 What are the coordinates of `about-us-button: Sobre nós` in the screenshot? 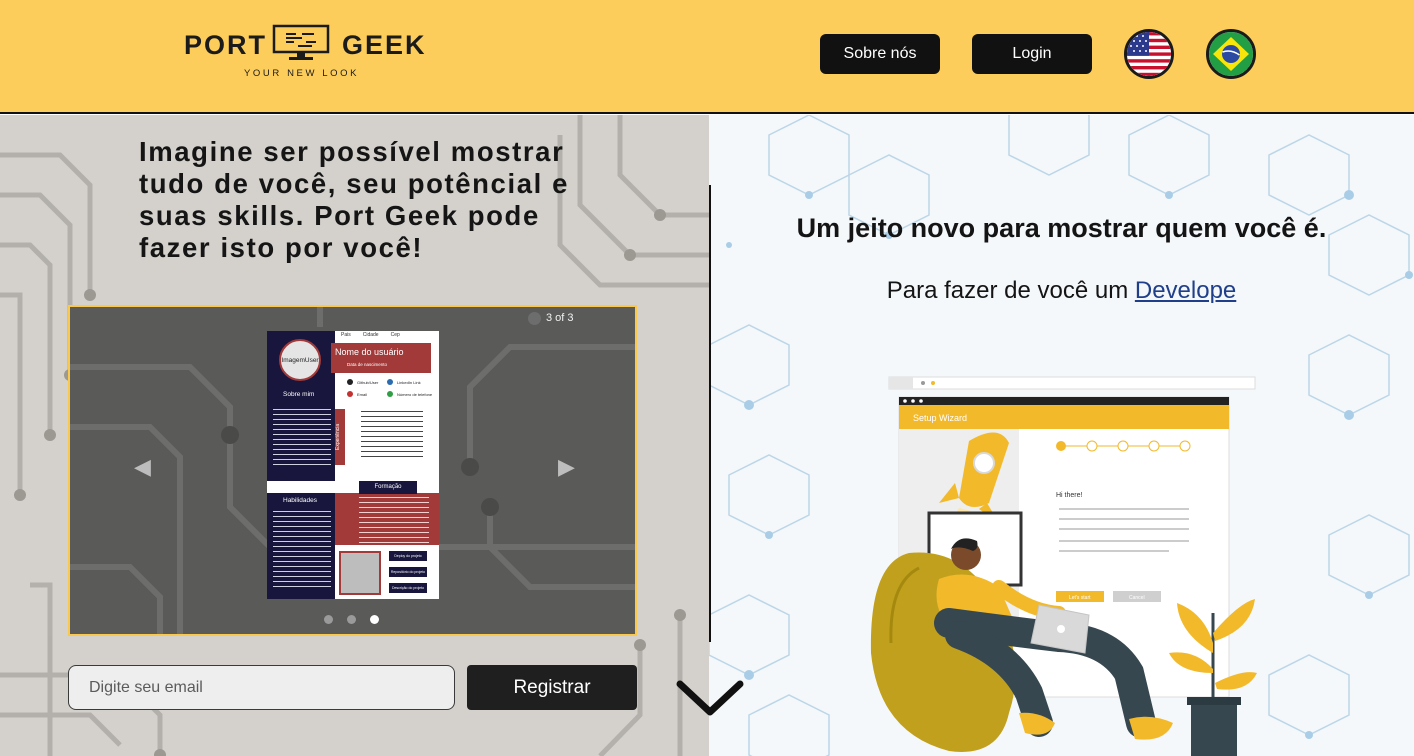 It's located at (880, 54).